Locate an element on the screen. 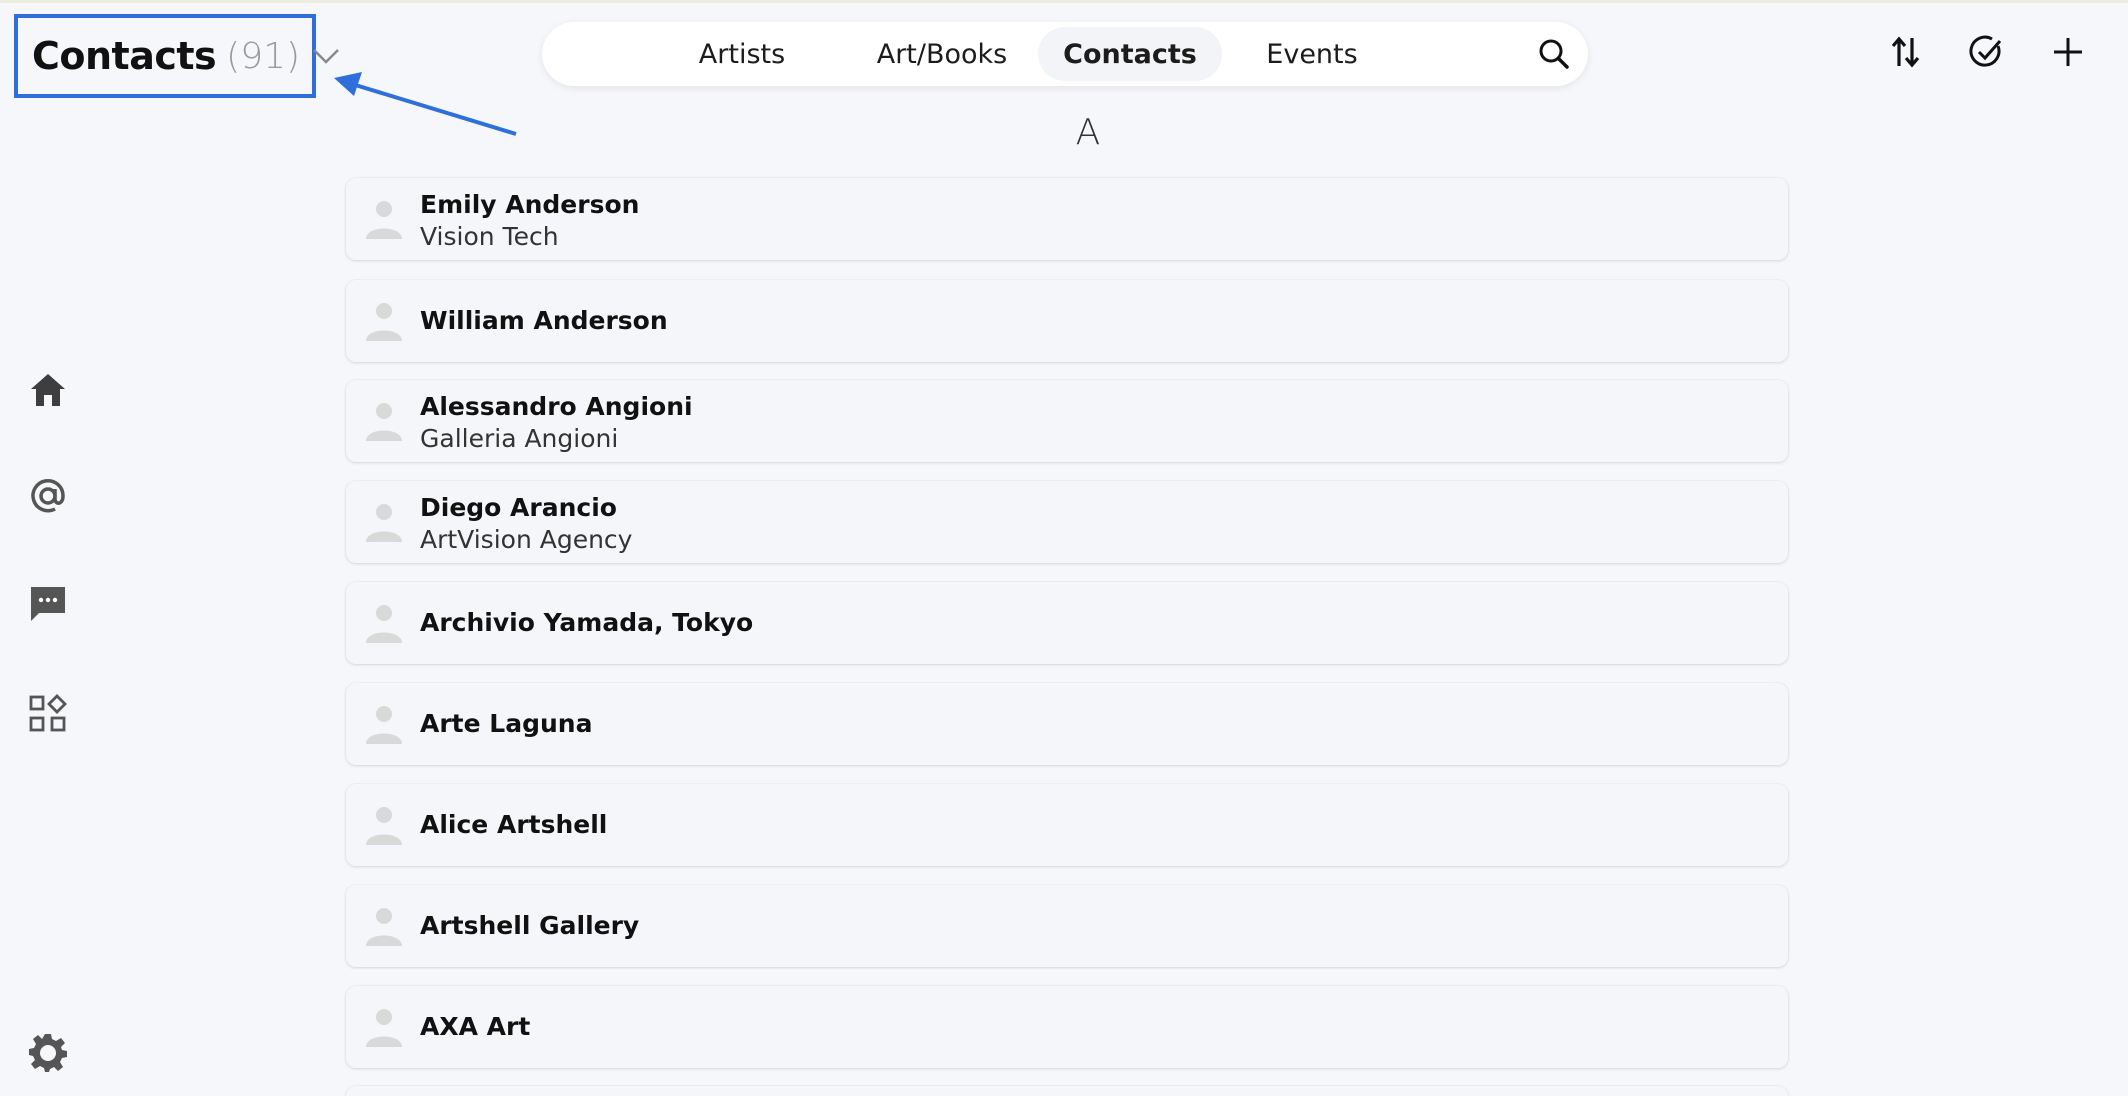 This screenshot has height=1096, width=2128. home-icon is located at coordinates (48, 390).